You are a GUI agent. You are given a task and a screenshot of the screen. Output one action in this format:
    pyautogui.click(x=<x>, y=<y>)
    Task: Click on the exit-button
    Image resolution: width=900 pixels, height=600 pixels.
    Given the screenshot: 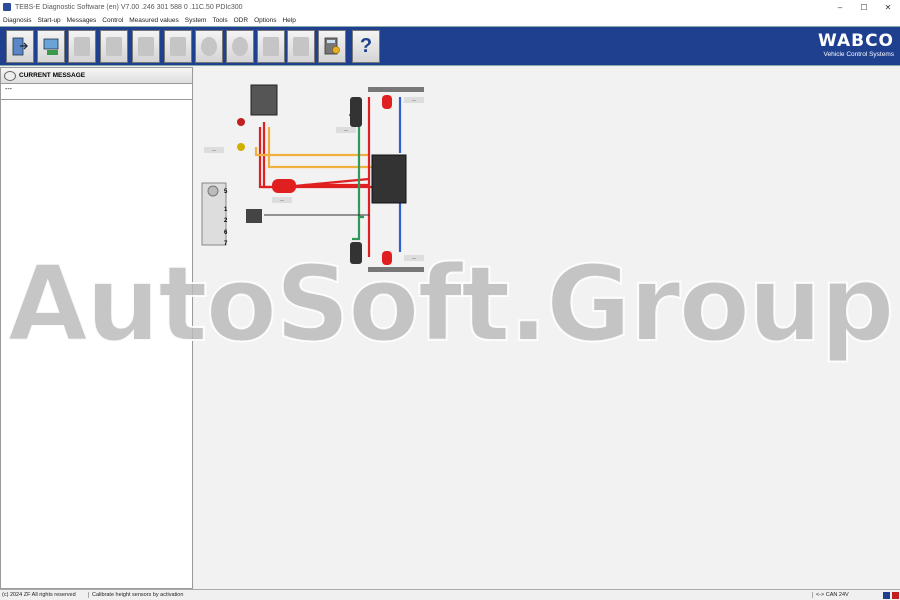 What is the action you would take?
    pyautogui.click(x=20, y=46)
    